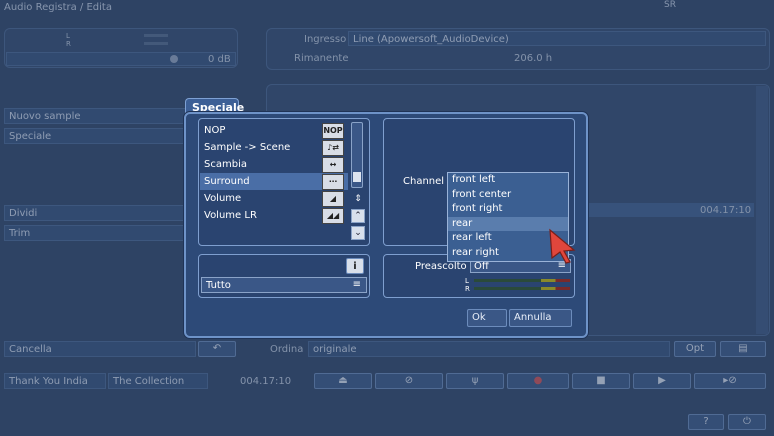 This screenshot has height=436, width=774. Describe the element at coordinates (333, 148) in the screenshot. I see `sample-scene-icon: ♪⇄` at that location.